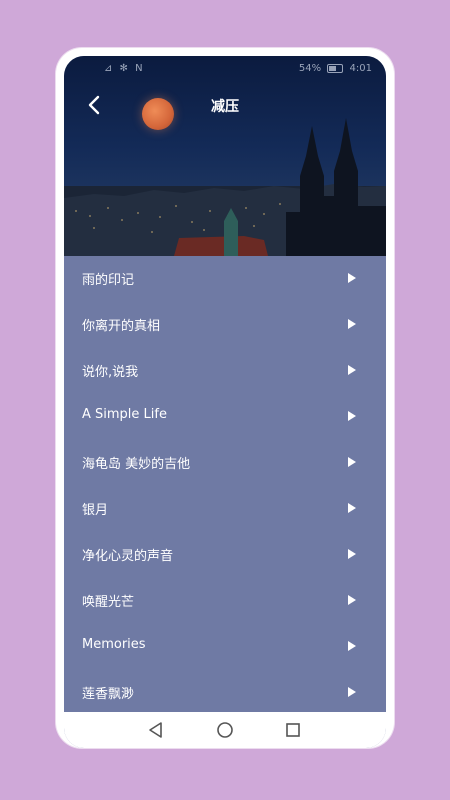  I want to click on nav-recent-apps-icon, so click(293, 730).